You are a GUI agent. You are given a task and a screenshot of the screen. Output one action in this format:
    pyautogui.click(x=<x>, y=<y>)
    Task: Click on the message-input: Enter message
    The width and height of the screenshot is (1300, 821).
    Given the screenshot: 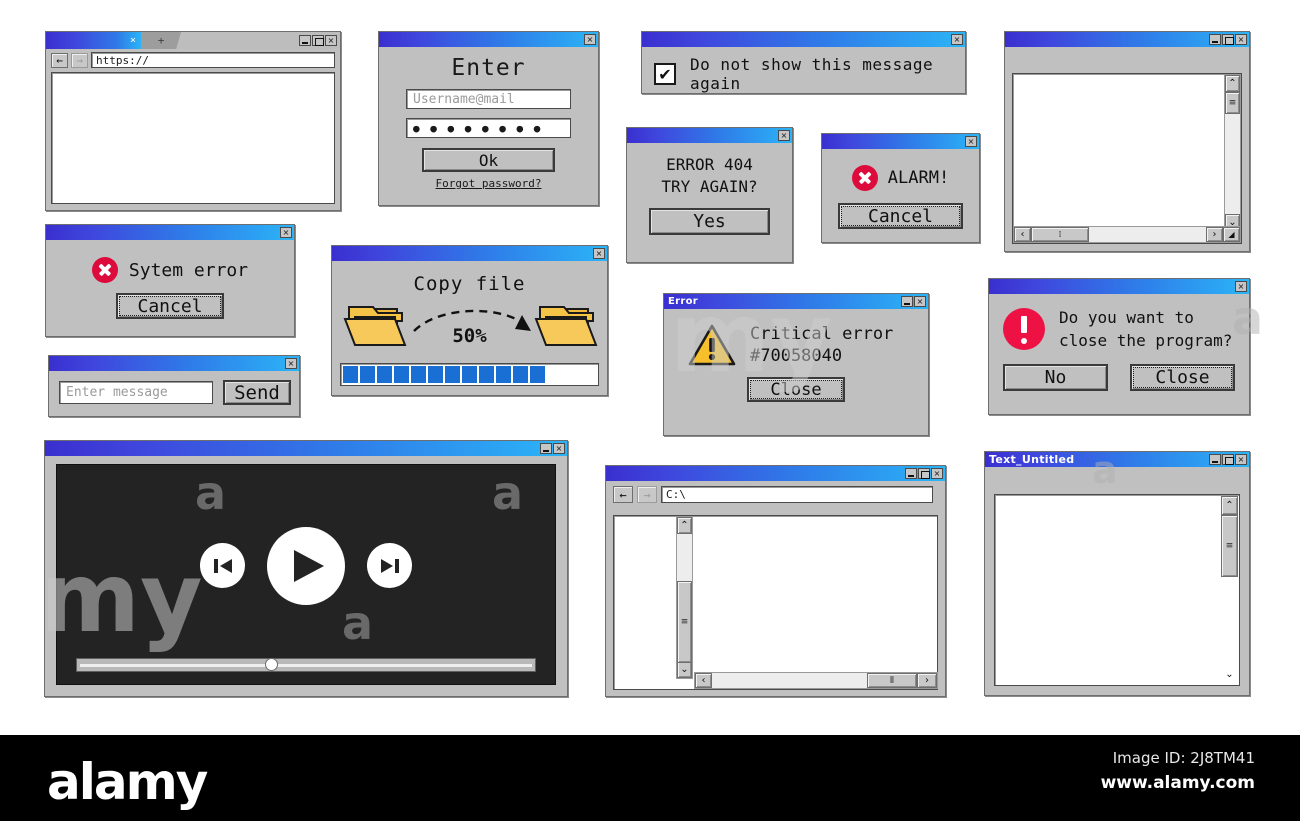 What is the action you would take?
    pyautogui.click(x=136, y=392)
    